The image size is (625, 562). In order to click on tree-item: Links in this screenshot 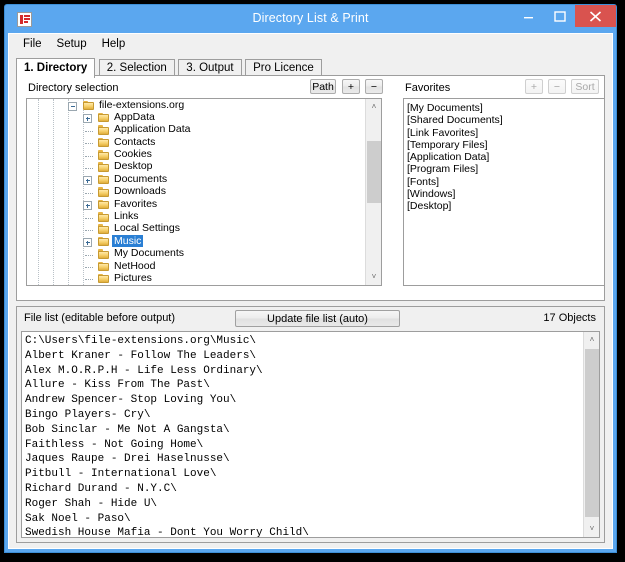, I will do `click(195, 216)`.